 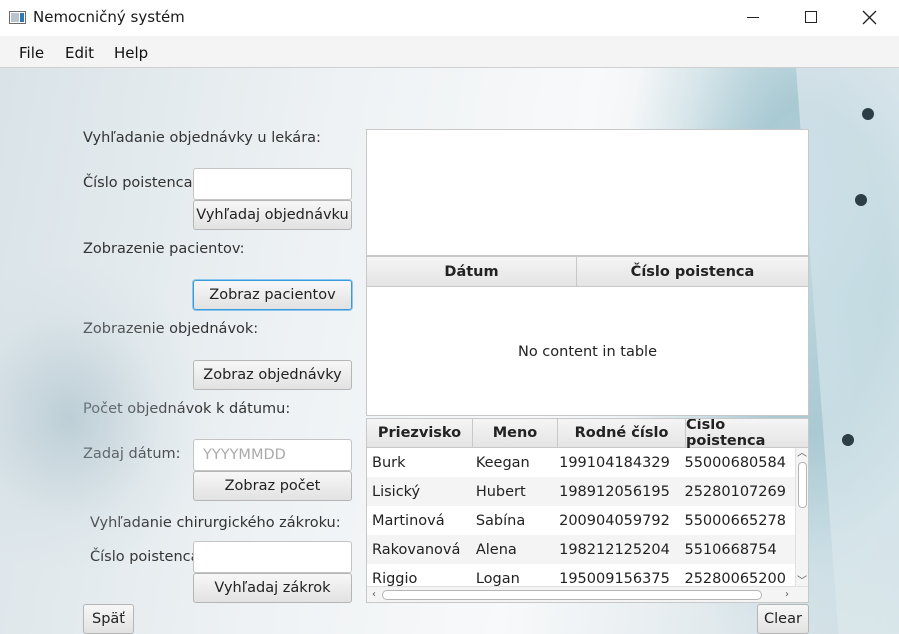 What do you see at coordinates (496, 549) in the screenshot?
I see `cell-name: Alena` at bounding box center [496, 549].